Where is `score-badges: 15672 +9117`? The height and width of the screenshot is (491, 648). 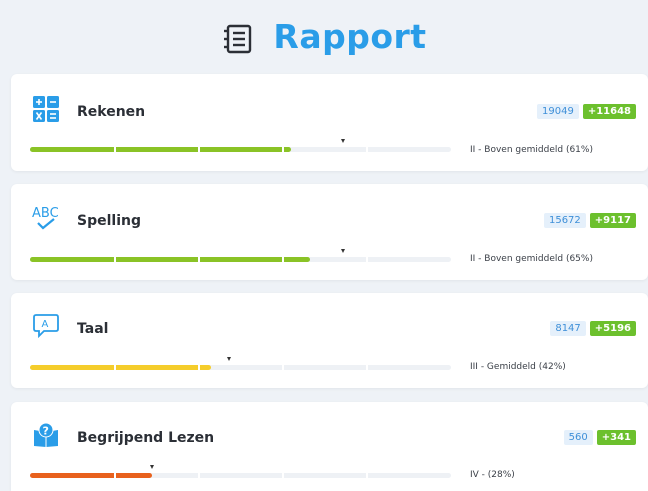 score-badges: 15672 +9117 is located at coordinates (589, 220).